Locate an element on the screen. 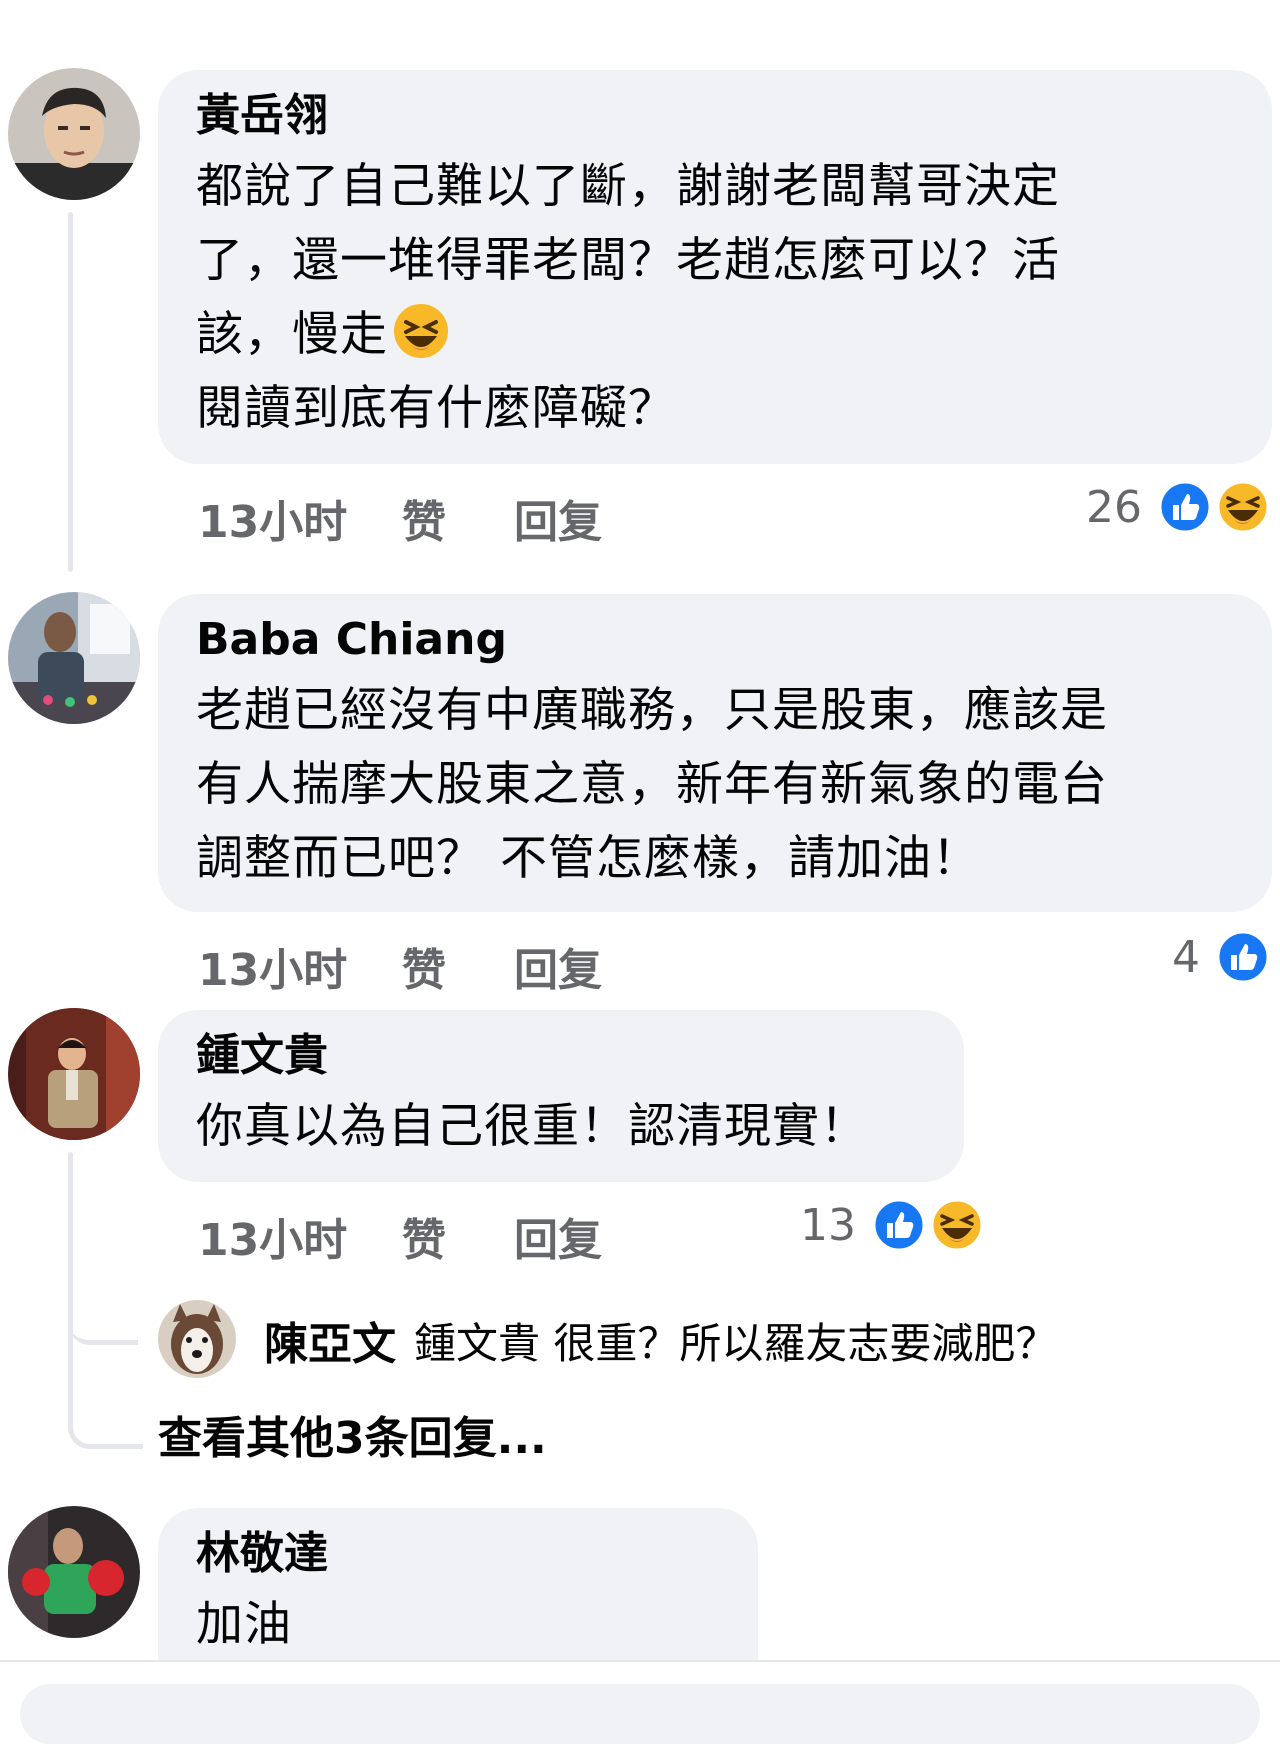  comment-text-line: 都說了自己難以了斷，謝謝老闆幫哥決定 is located at coordinates (628, 186).